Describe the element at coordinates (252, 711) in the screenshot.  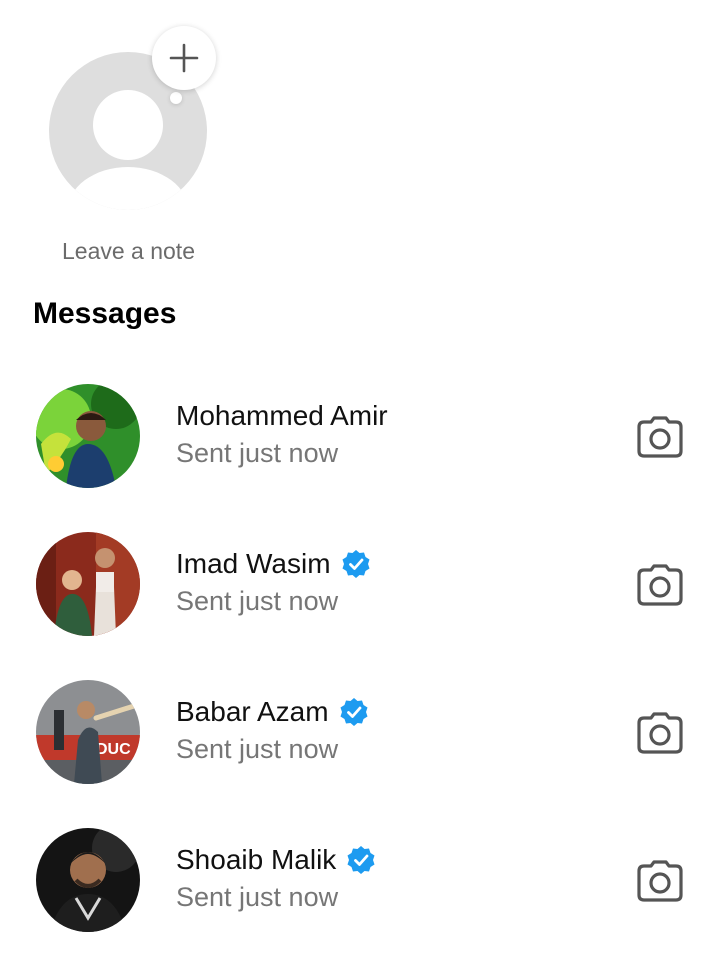
I see `contact-name: Babar Azam` at that location.